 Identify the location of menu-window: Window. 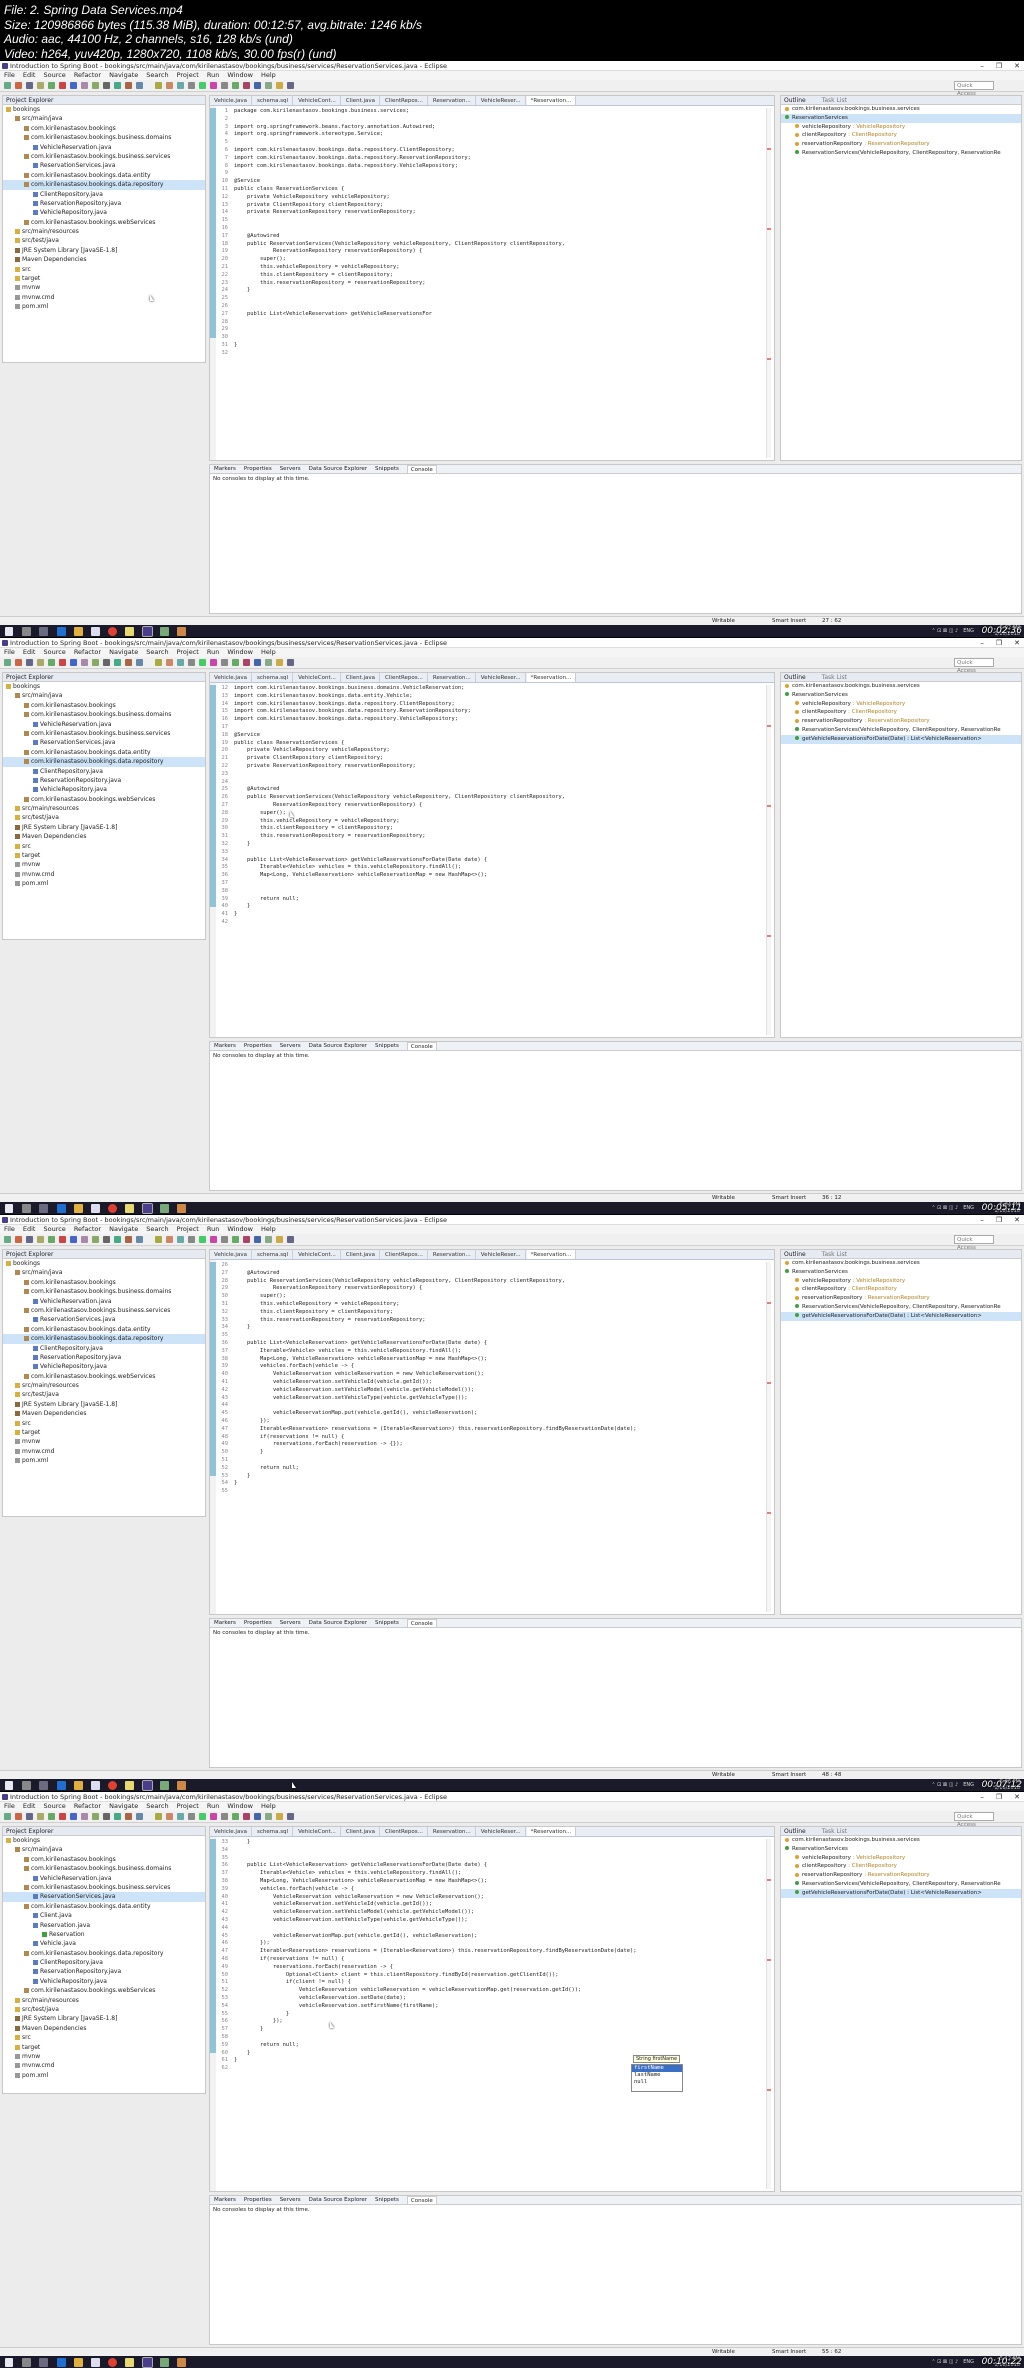
(240, 1806).